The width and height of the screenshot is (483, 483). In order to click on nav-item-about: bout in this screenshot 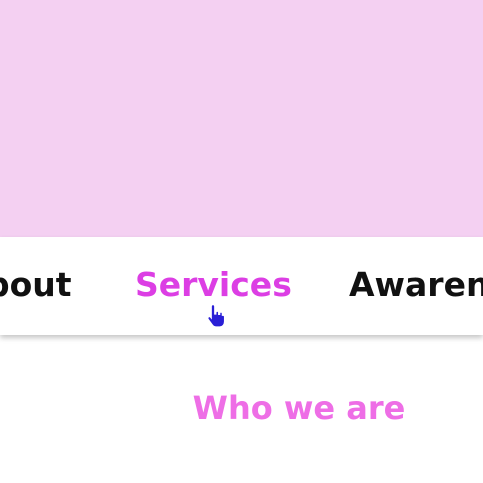, I will do `click(36, 285)`.